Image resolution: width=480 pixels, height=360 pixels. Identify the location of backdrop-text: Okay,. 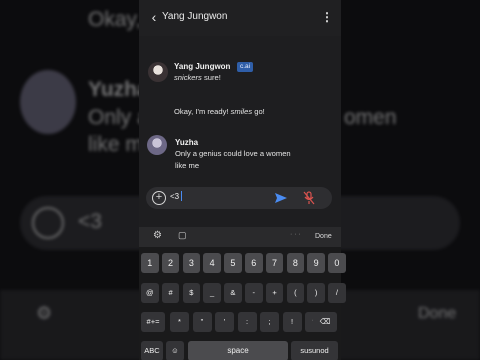
(115, 19).